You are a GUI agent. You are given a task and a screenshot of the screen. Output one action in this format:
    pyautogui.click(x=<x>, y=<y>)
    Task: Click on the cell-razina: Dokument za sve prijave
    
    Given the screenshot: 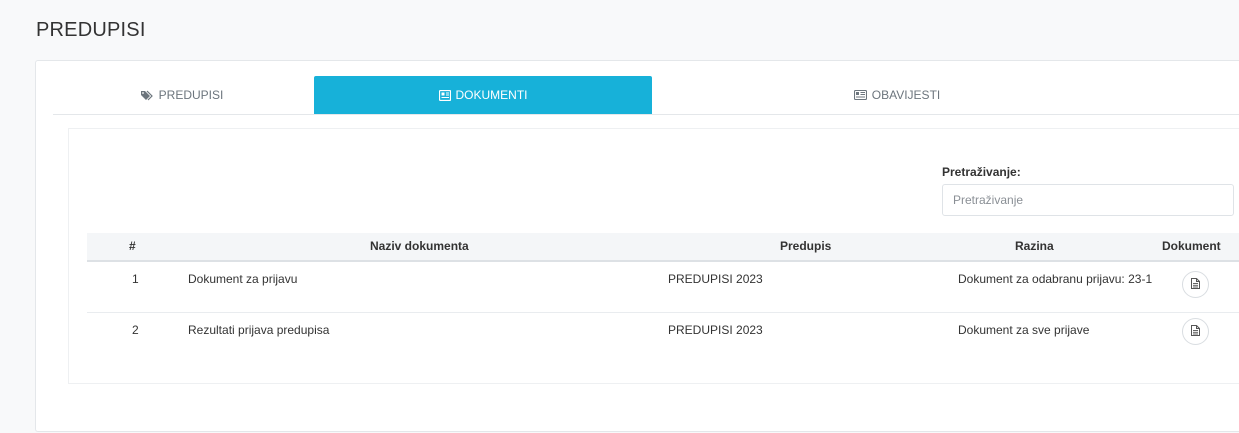 What is the action you would take?
    pyautogui.click(x=1024, y=330)
    